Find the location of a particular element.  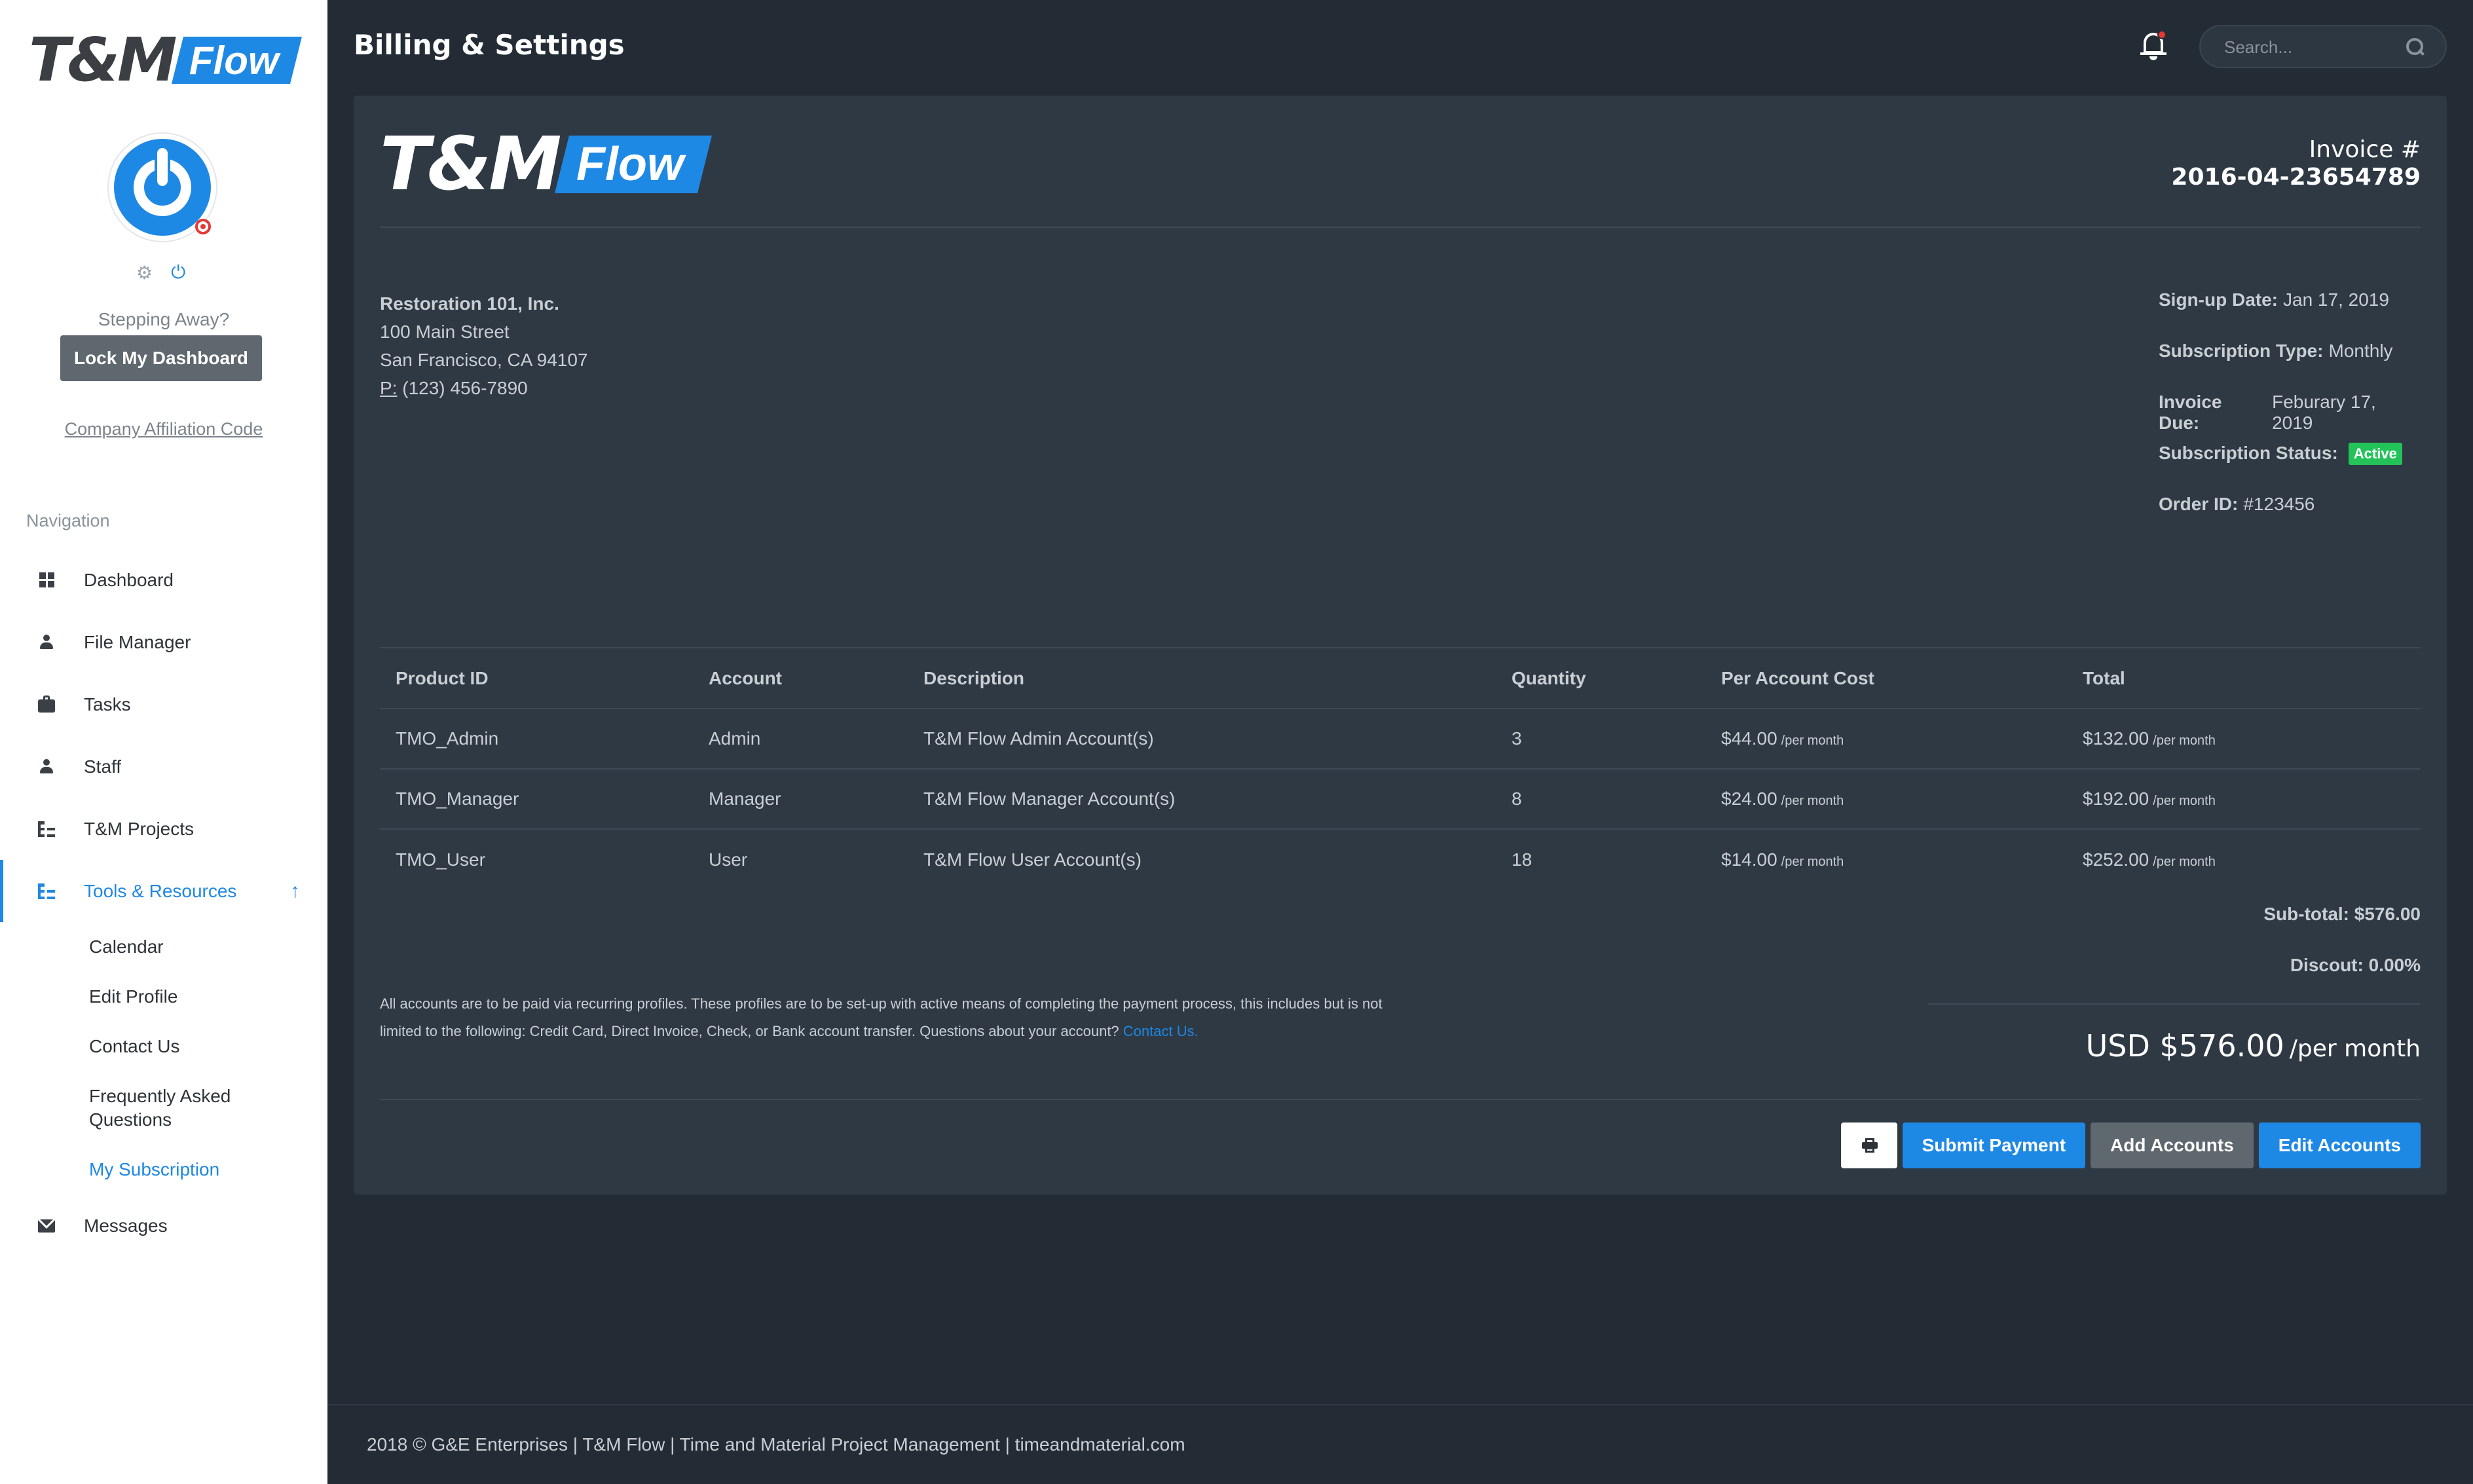

sidebar-item-messages: Messages is located at coordinates (163, 1226).